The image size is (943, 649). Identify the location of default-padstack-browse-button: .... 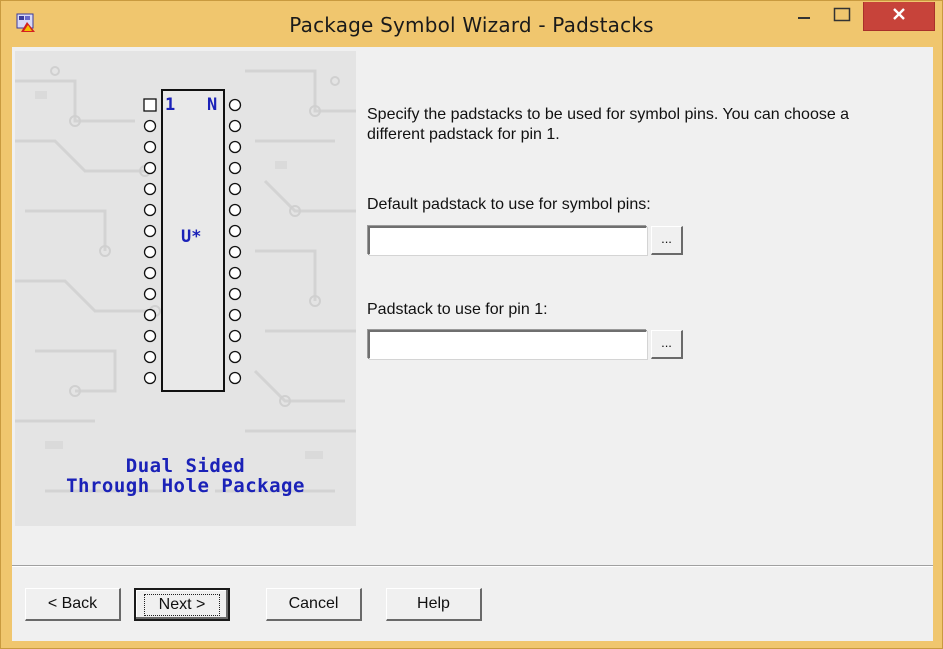
(667, 240).